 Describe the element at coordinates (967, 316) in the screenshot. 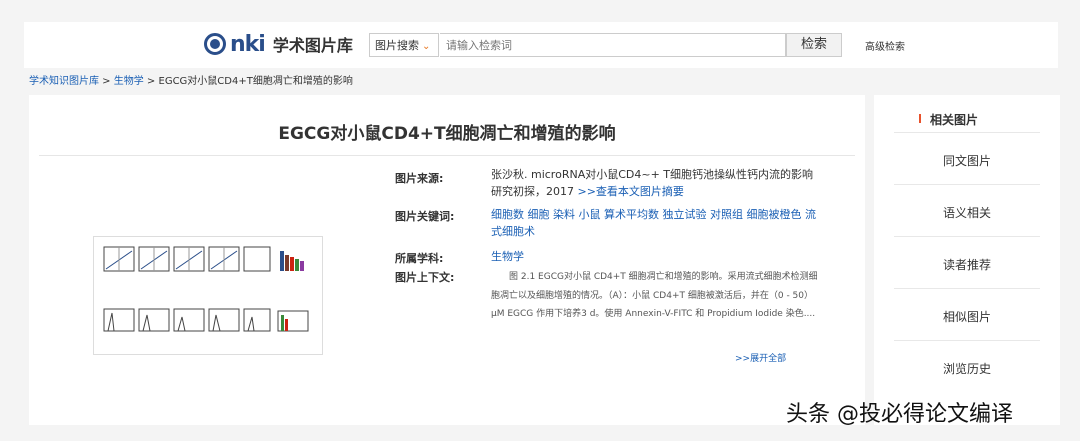

I see `sidebar-item-similar: 相似图片` at that location.